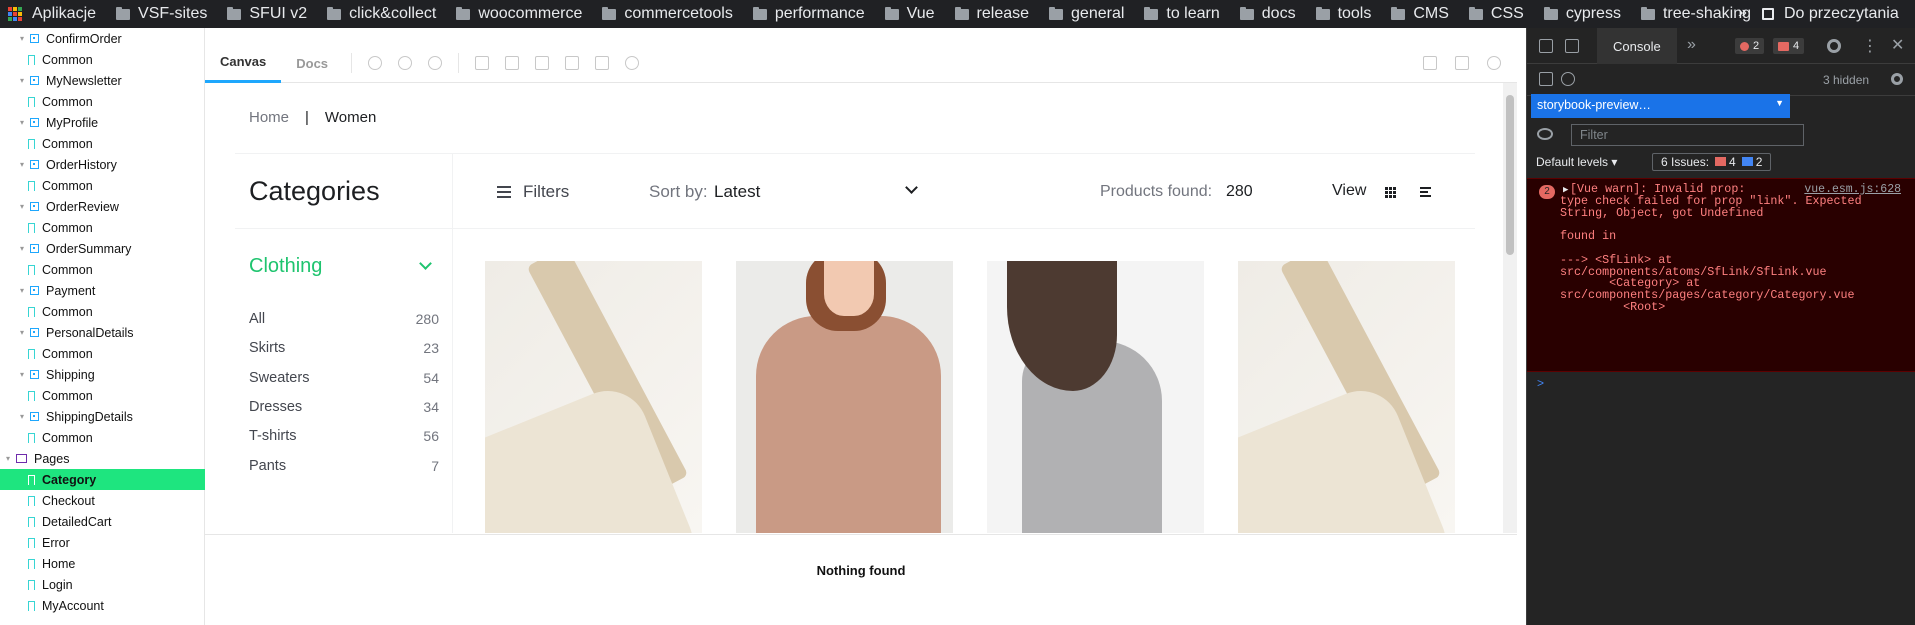 This screenshot has width=1915, height=625. I want to click on bookmarks-overflow-button: », so click(1742, 13).